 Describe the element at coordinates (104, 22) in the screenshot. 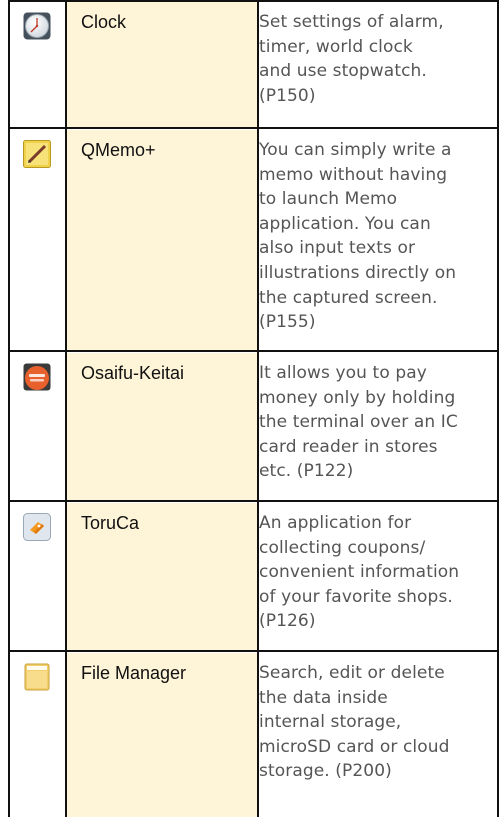

I see `app-name: Clock` at that location.